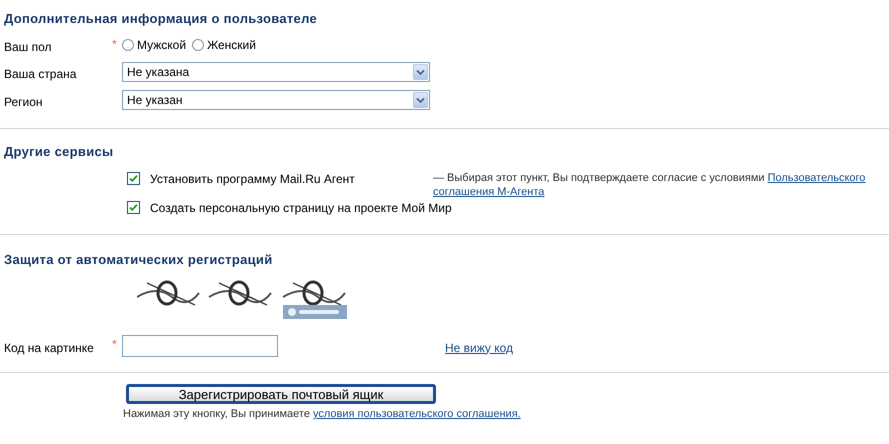 The height and width of the screenshot is (444, 889). I want to click on checkbox-label: Установить программу Mail.Ru Агент, so click(252, 179).